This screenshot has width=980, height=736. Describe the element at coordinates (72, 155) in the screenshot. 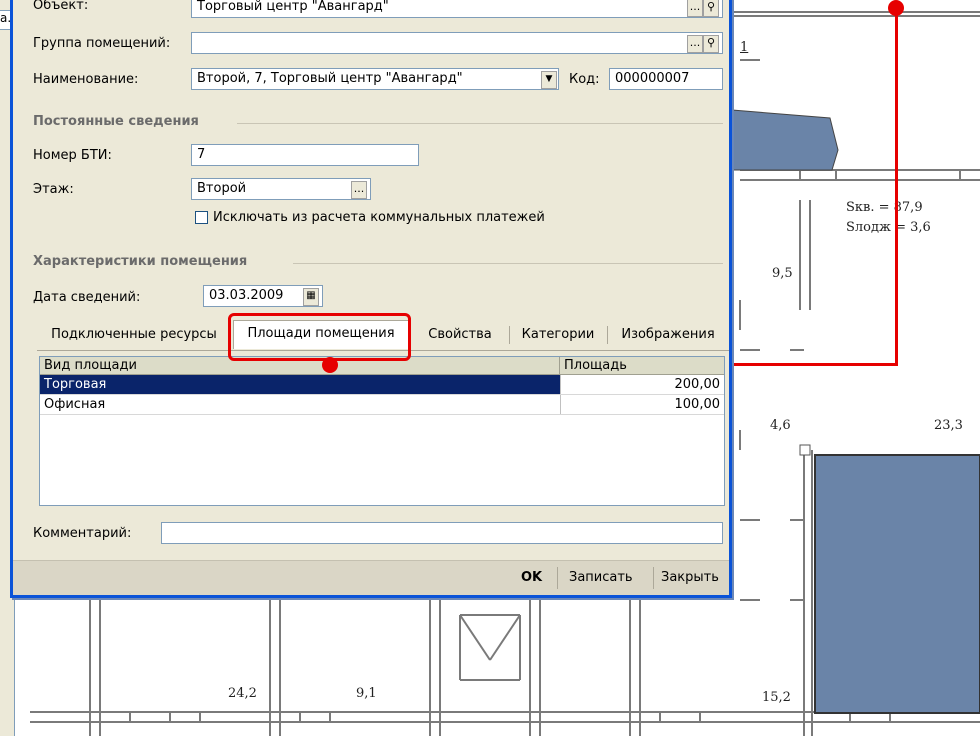

I see `bti-number-label: Номер БТИ:` at that location.